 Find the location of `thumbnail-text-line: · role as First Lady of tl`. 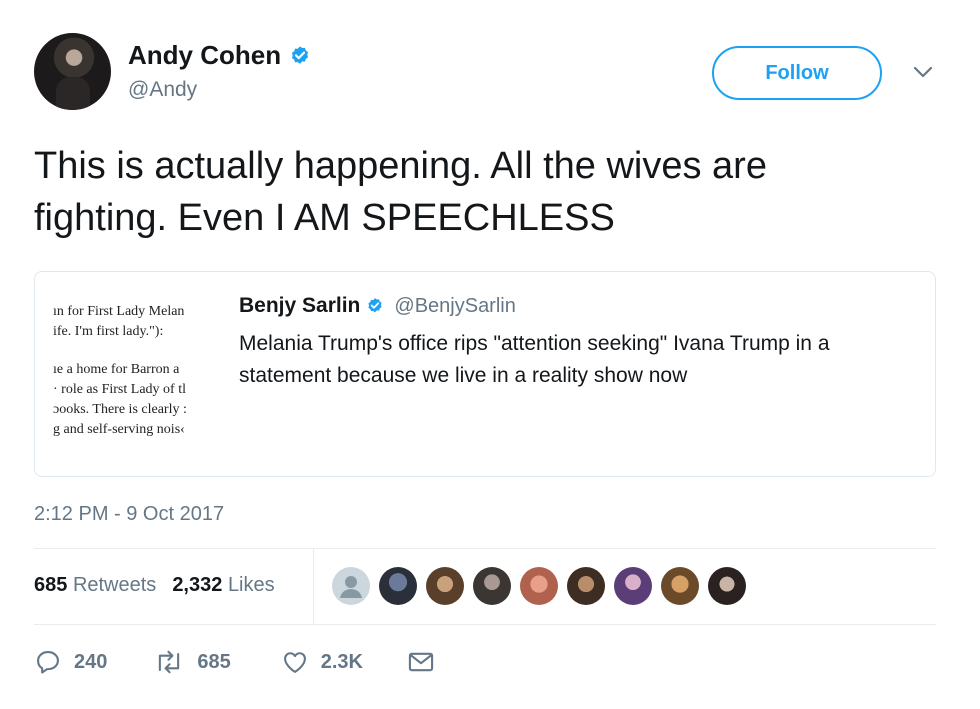

thumbnail-text-line: · role as First Lady of tl is located at coordinates (119, 389).